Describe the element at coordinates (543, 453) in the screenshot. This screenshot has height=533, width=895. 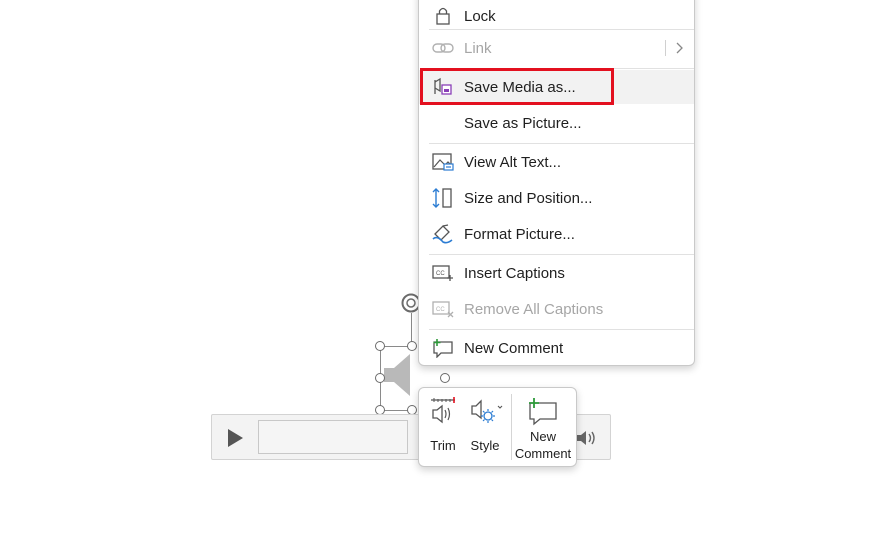
I see `new-comment-label-line2: Comment` at that location.